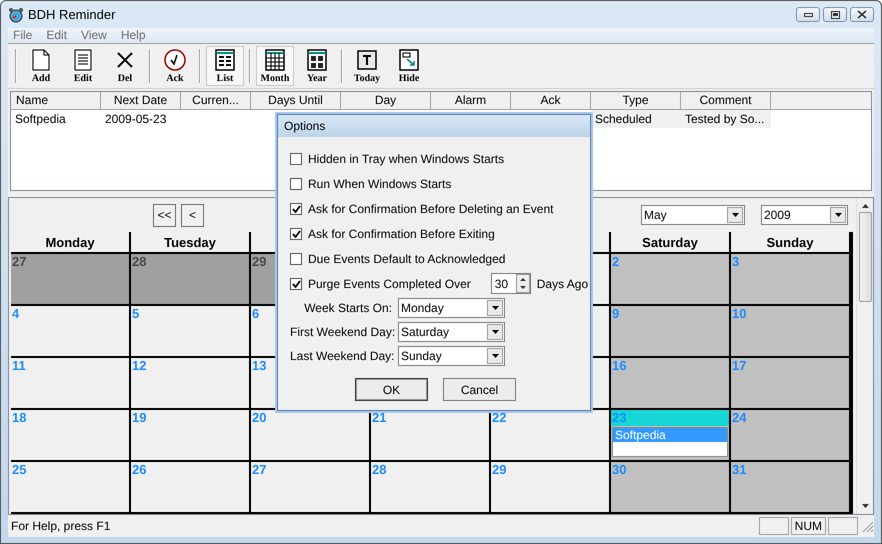 Image resolution: width=882 pixels, height=544 pixels. I want to click on column-header: Day, so click(386, 101).